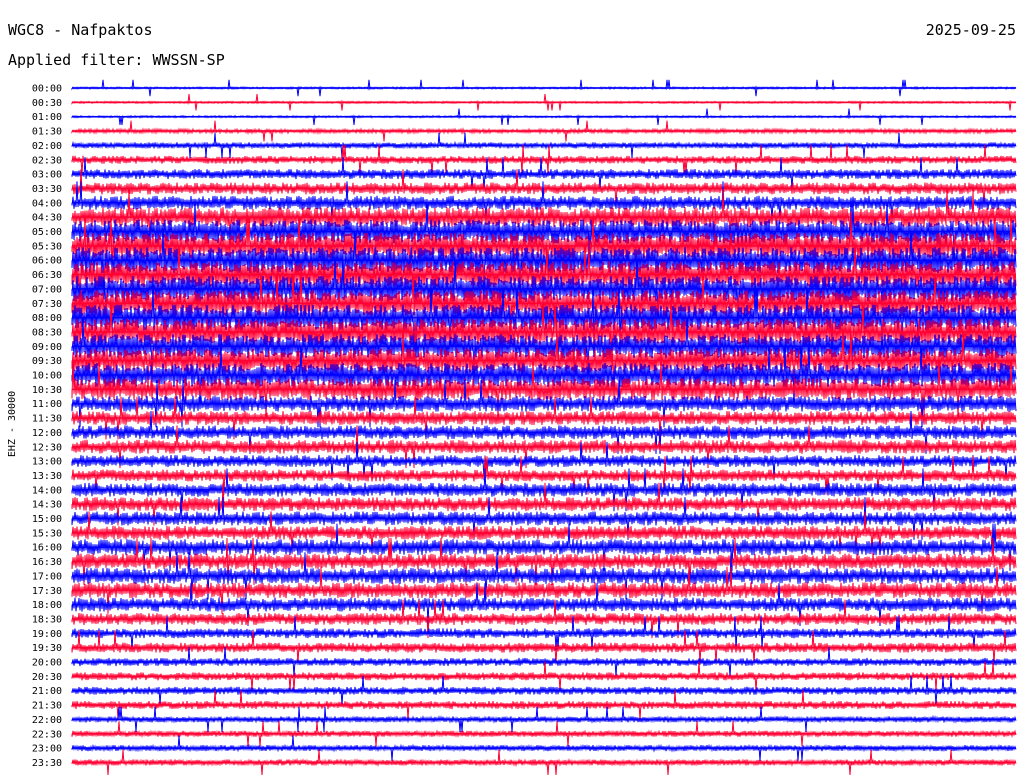 This screenshot has width=1024, height=780. Describe the element at coordinates (47, 189) in the screenshot. I see `time-tick-label: 03:30` at that location.